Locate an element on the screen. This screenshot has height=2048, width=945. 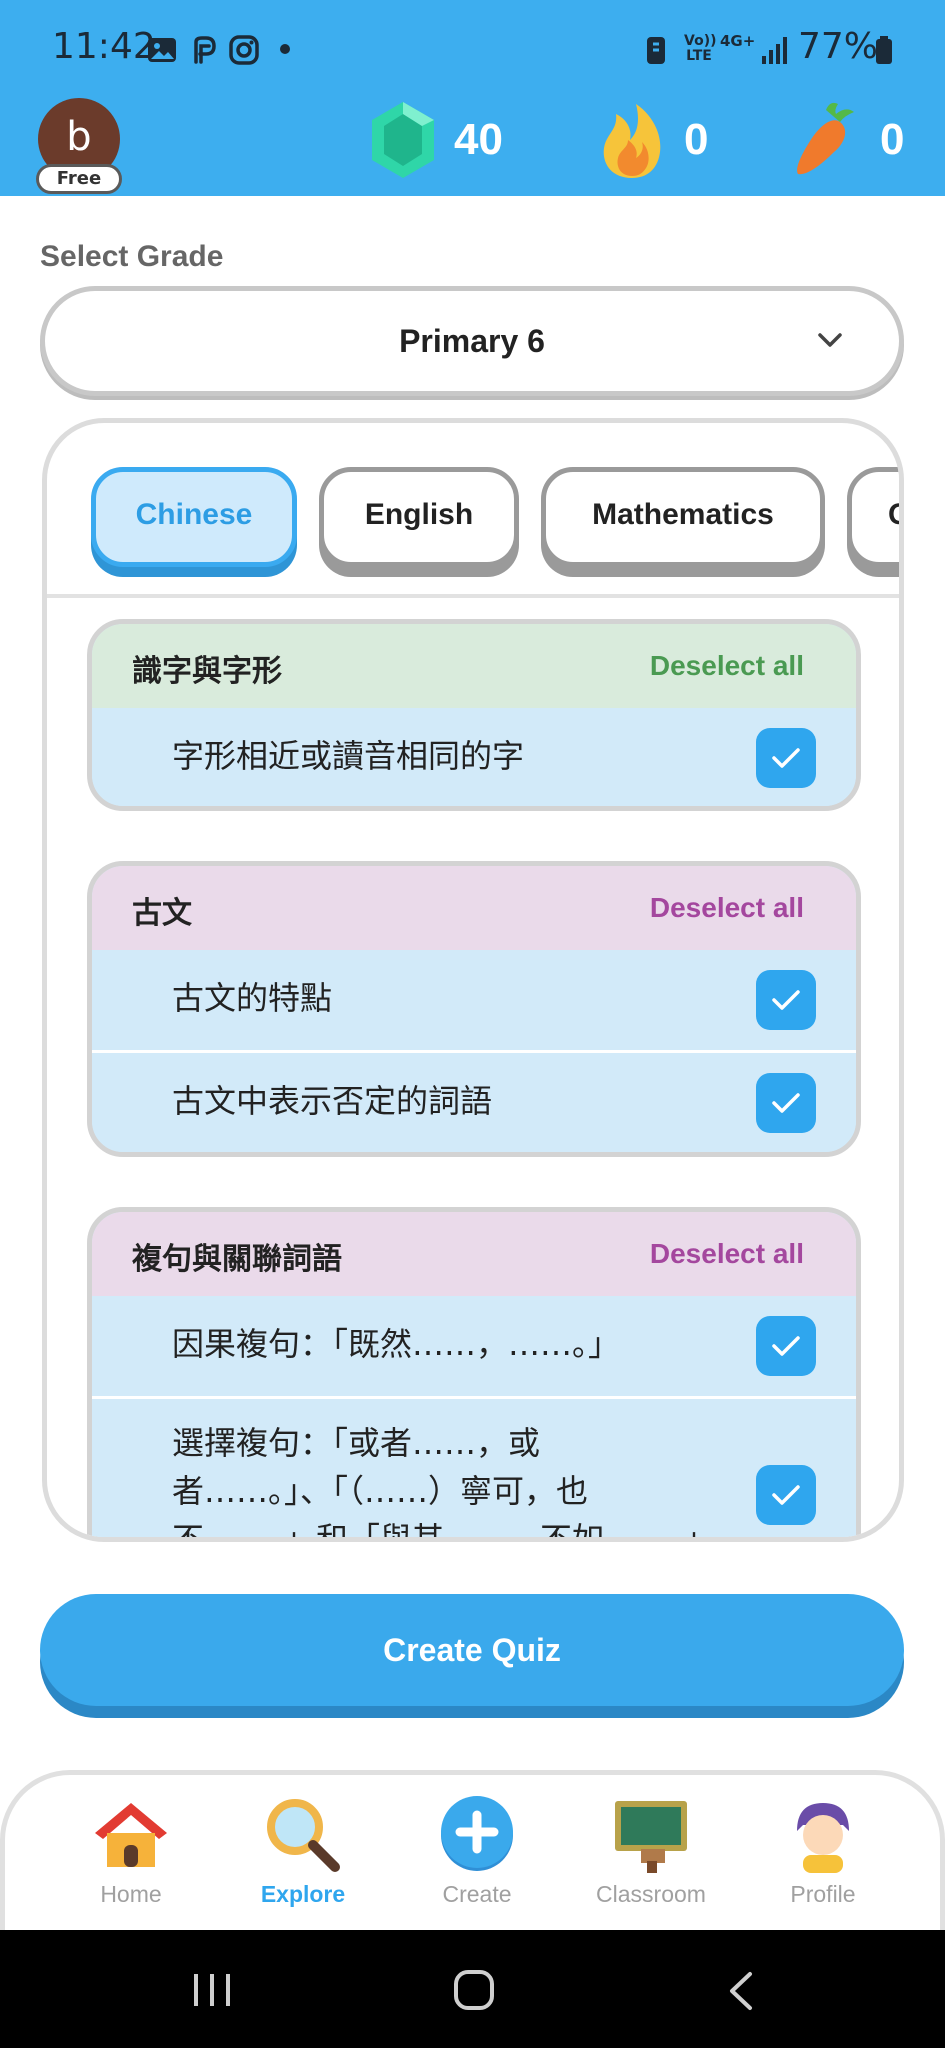
nav-home: Home is located at coordinates (131, 1860).